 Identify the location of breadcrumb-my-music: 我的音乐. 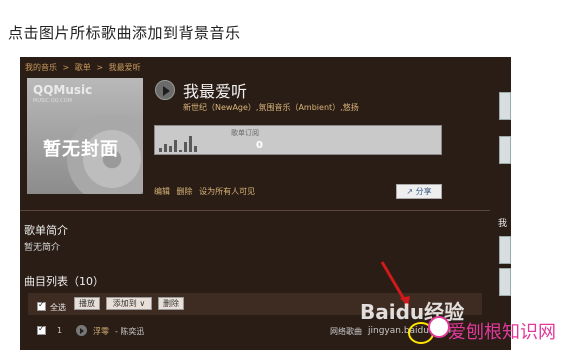
(41, 67).